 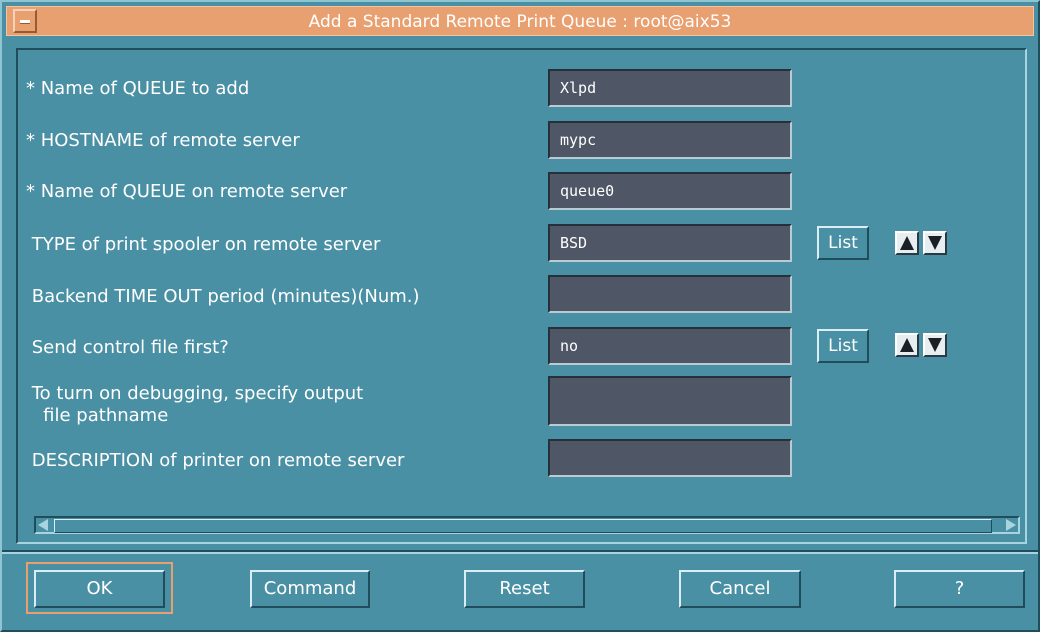 I want to click on spooler-type-label: TYPE of print spooler on remote server, so click(x=203, y=244).